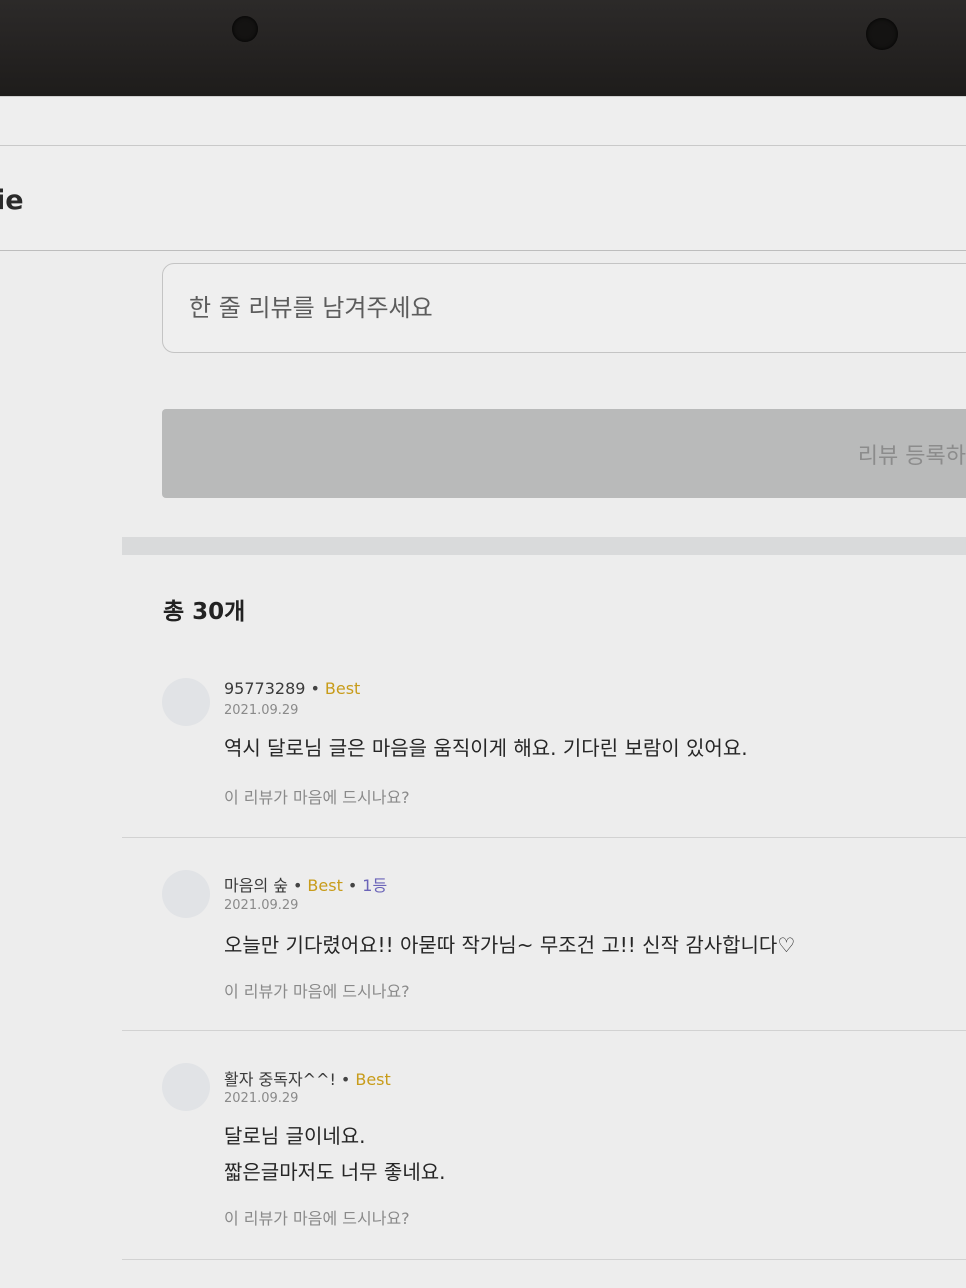 Image resolution: width=966 pixels, height=1288 pixels. What do you see at coordinates (544, 546) in the screenshot?
I see `section-divider` at bounding box center [544, 546].